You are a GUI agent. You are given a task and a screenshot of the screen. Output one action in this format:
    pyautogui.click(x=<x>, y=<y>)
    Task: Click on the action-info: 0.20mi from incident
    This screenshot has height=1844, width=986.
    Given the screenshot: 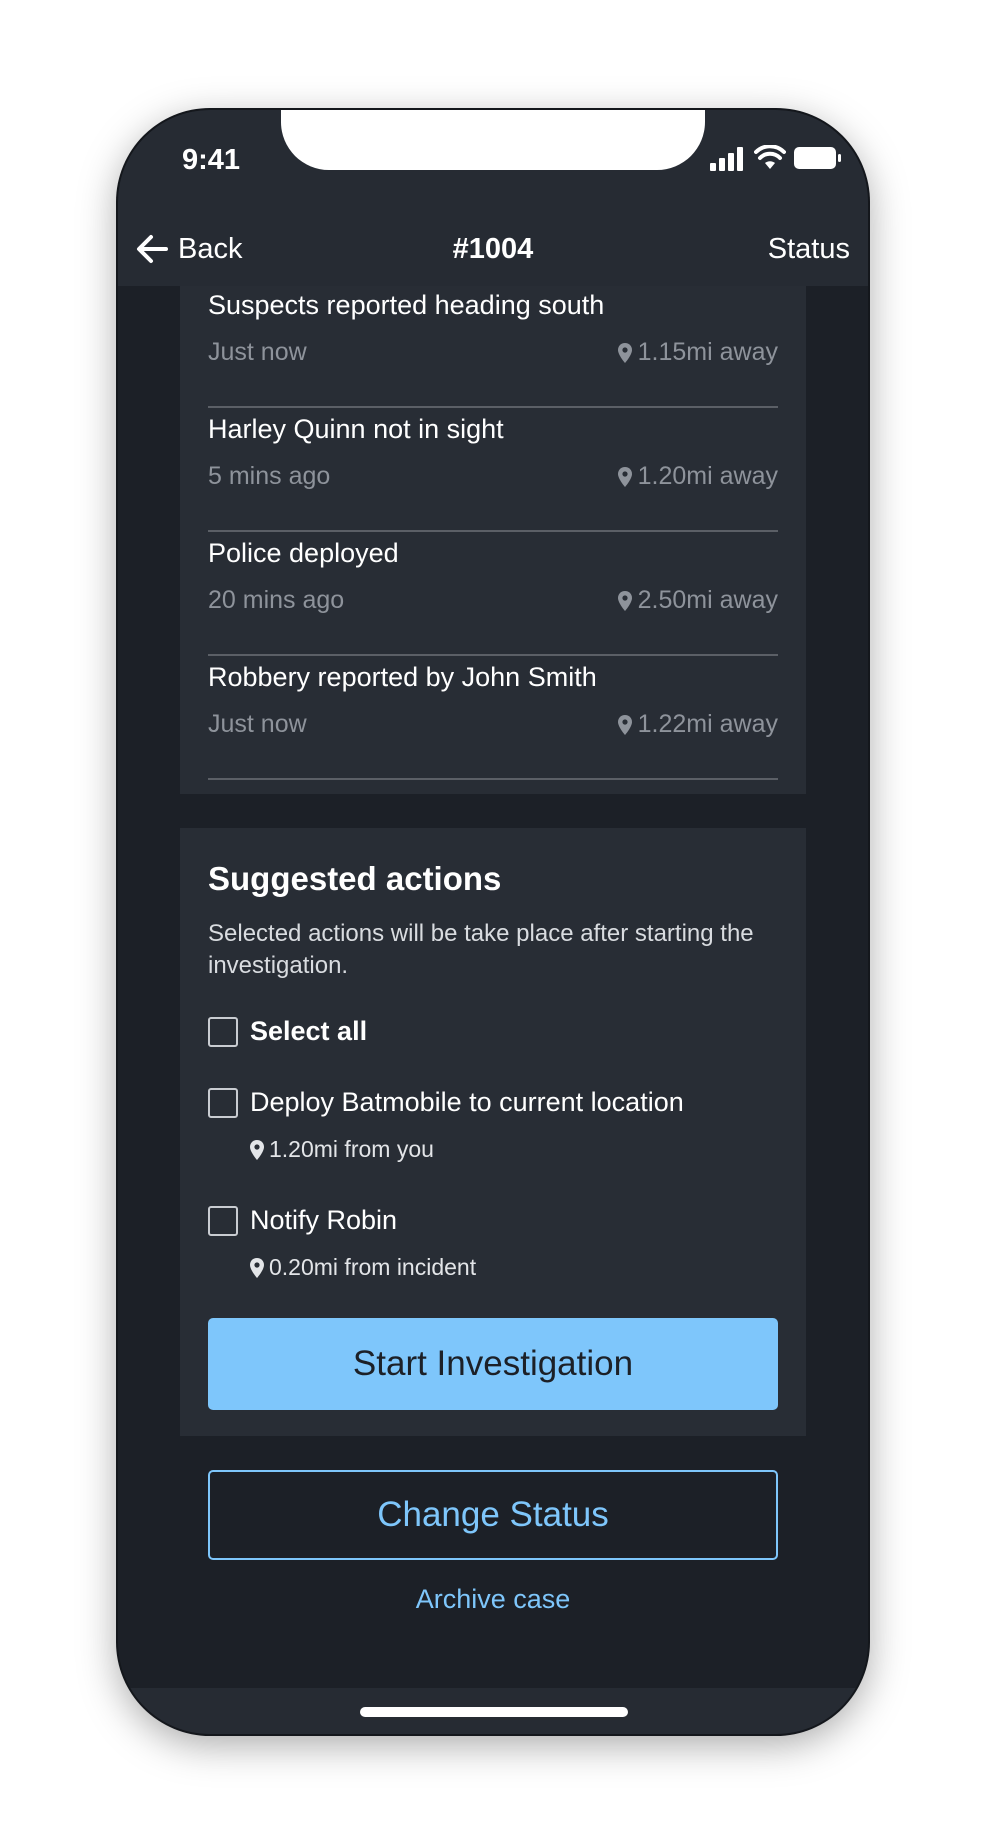 What is the action you would take?
    pyautogui.click(x=363, y=1267)
    